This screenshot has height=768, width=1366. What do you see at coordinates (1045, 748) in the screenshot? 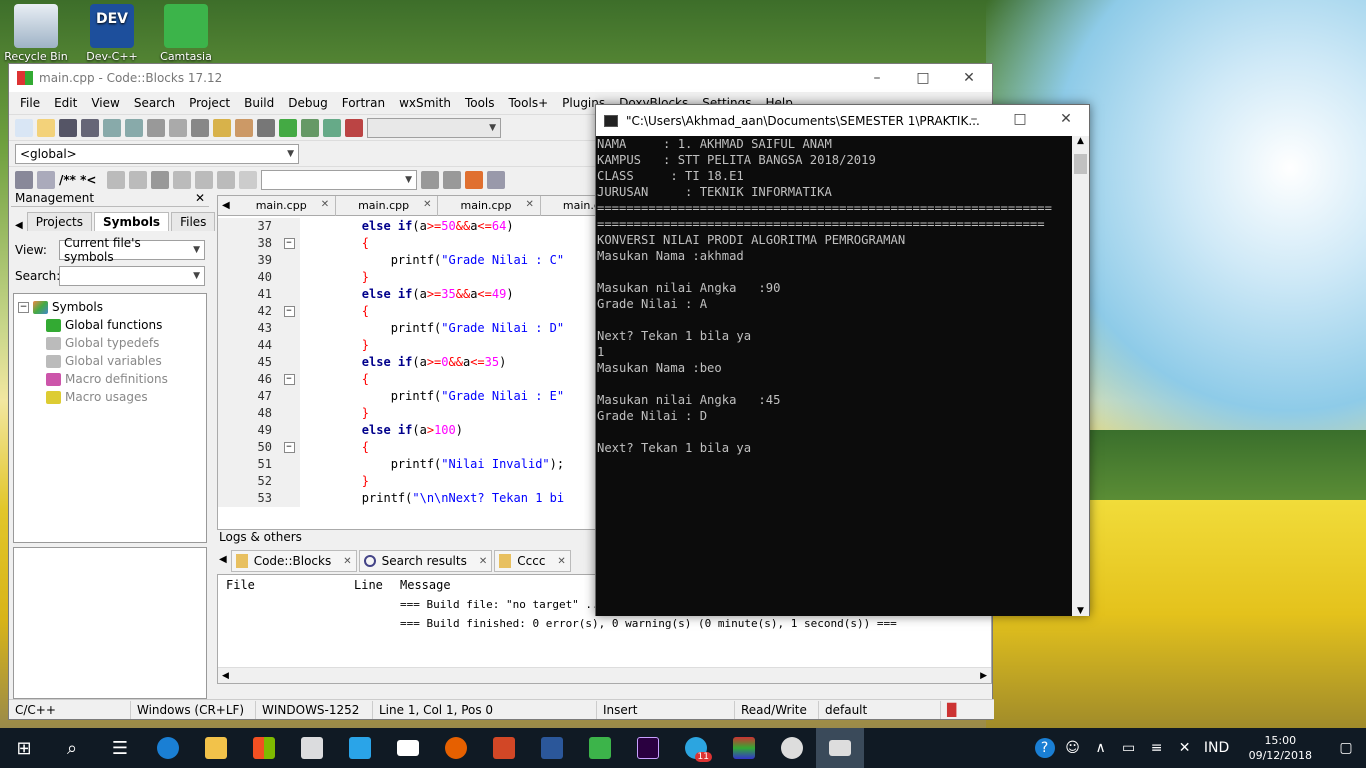
I see `help-icon: ?` at bounding box center [1045, 748].